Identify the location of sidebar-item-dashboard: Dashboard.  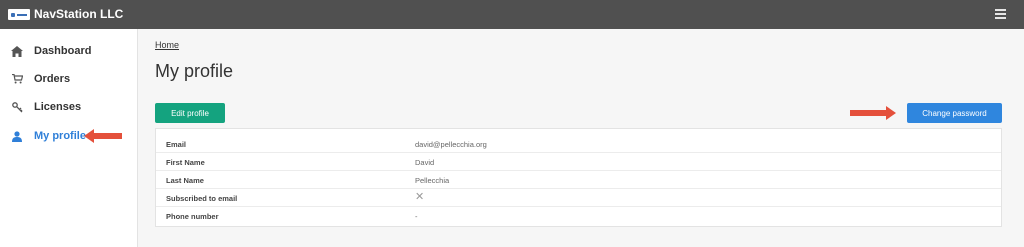
(69, 51).